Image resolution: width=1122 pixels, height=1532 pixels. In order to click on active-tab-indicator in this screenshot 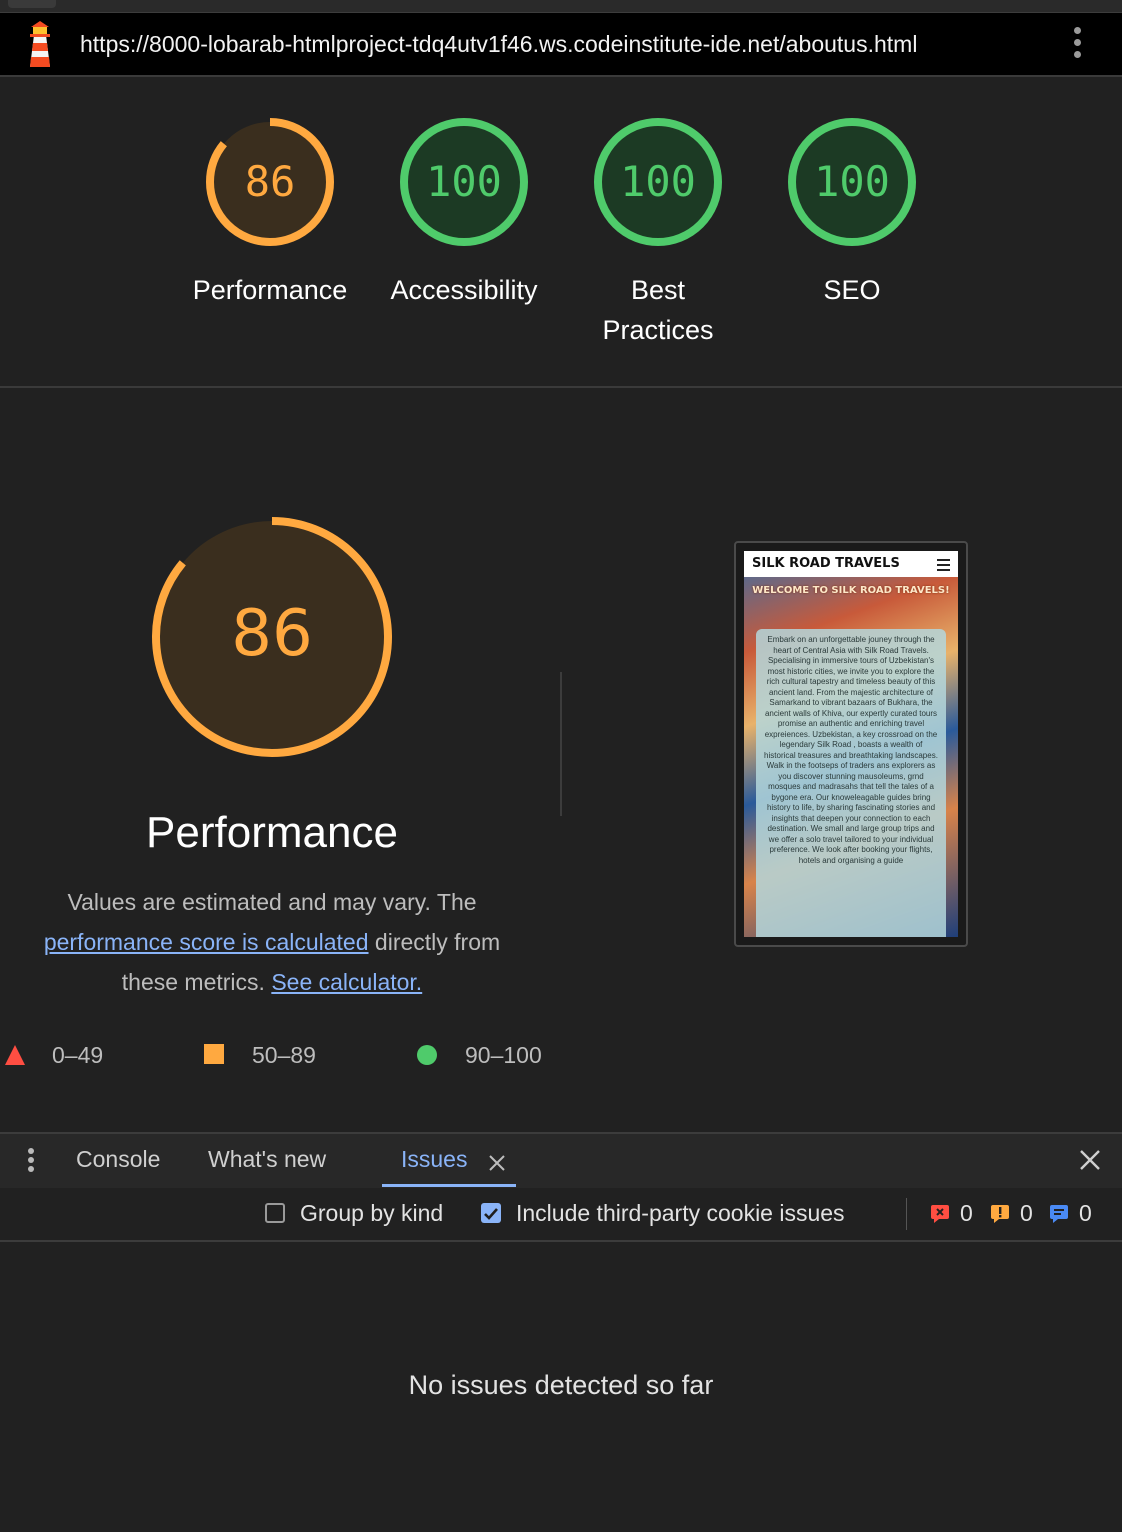, I will do `click(449, 1185)`.